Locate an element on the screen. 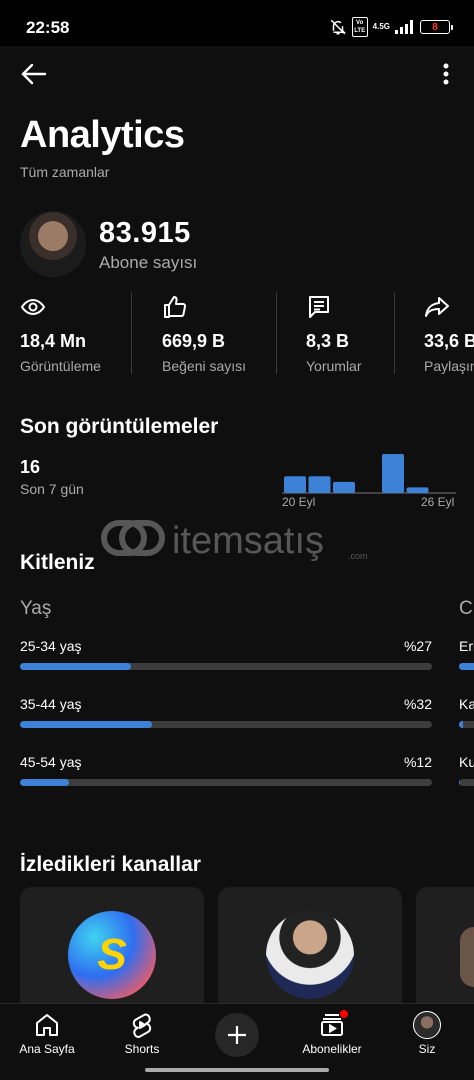 The width and height of the screenshot is (474, 1080). share-icon is located at coordinates (437, 307).